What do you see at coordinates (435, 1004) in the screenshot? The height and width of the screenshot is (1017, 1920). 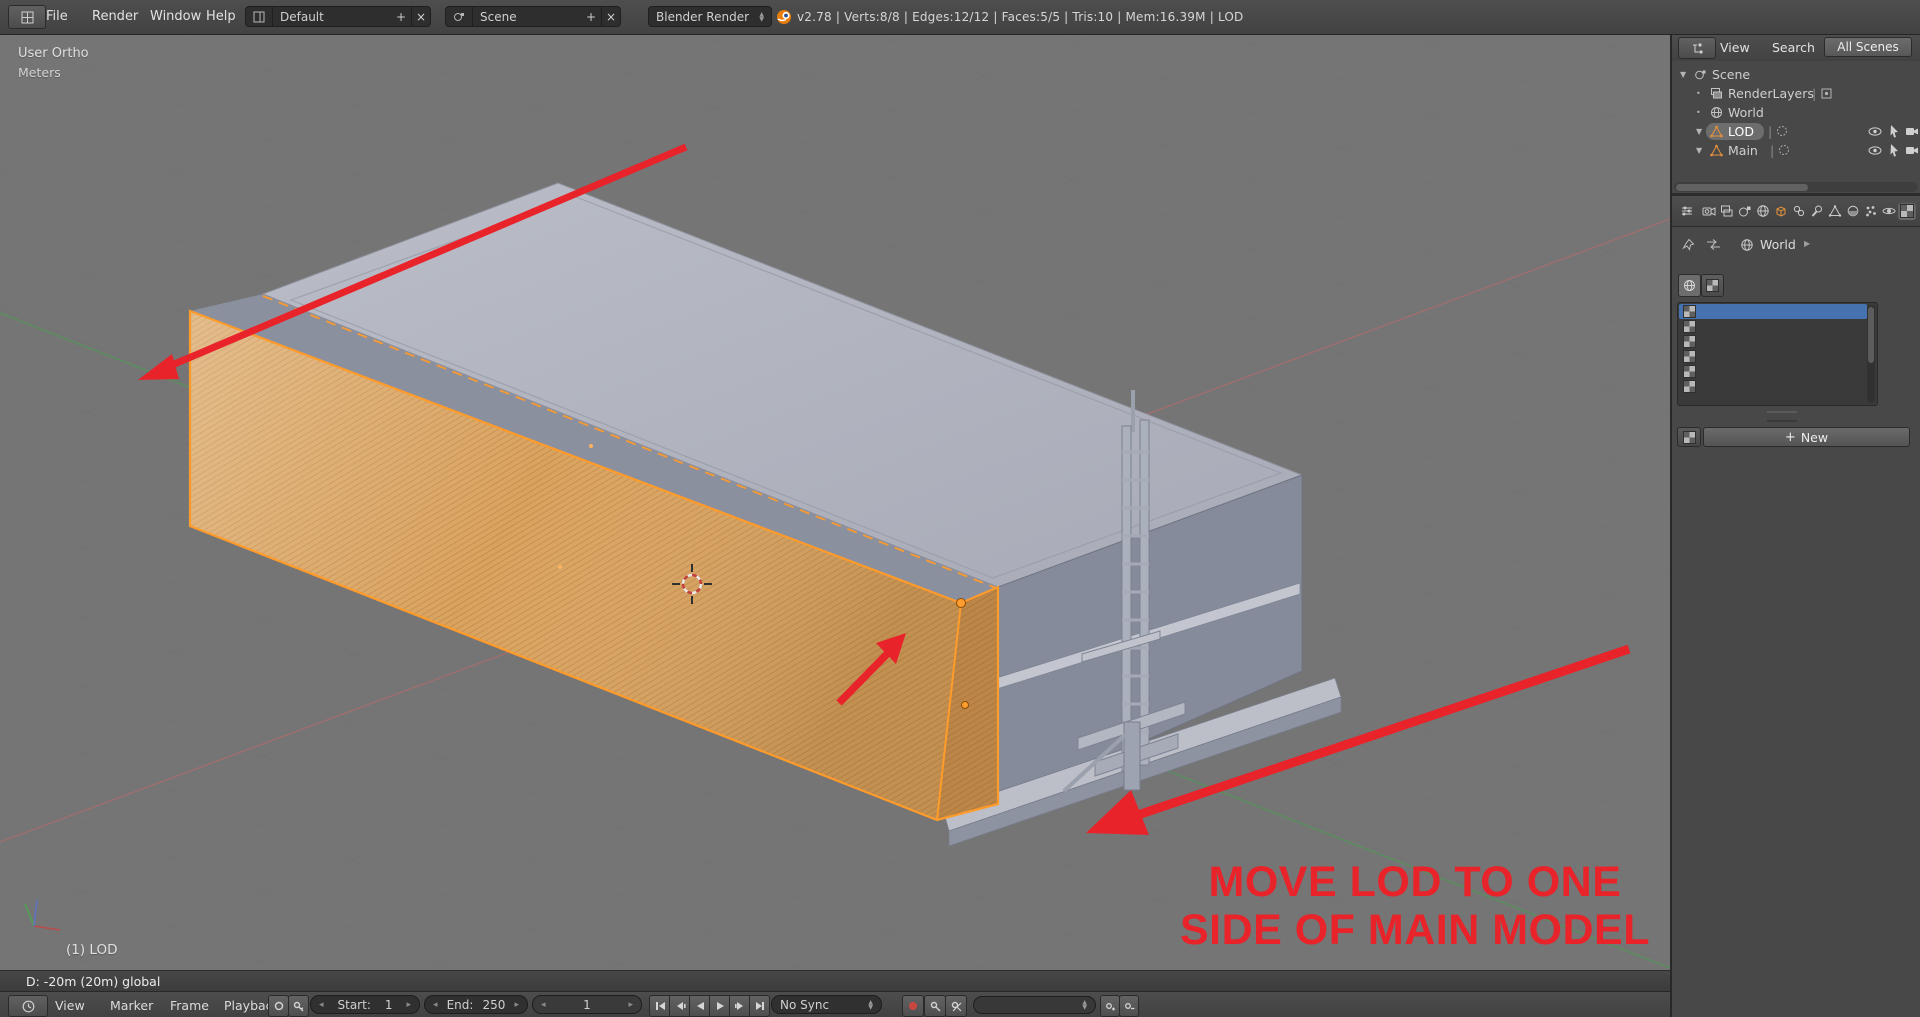 I see `decrement-arrow-icon: ◂` at bounding box center [435, 1004].